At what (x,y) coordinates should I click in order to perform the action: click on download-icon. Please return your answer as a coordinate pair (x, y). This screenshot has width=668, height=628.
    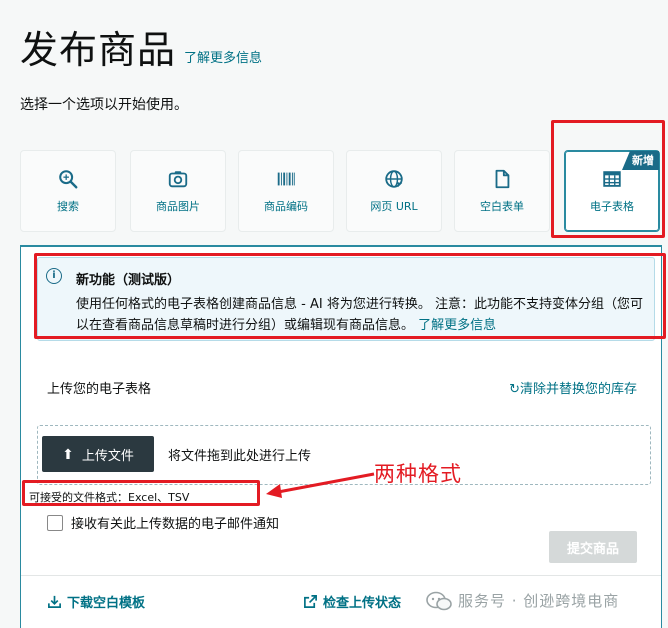
    Looking at the image, I should click on (54, 601).